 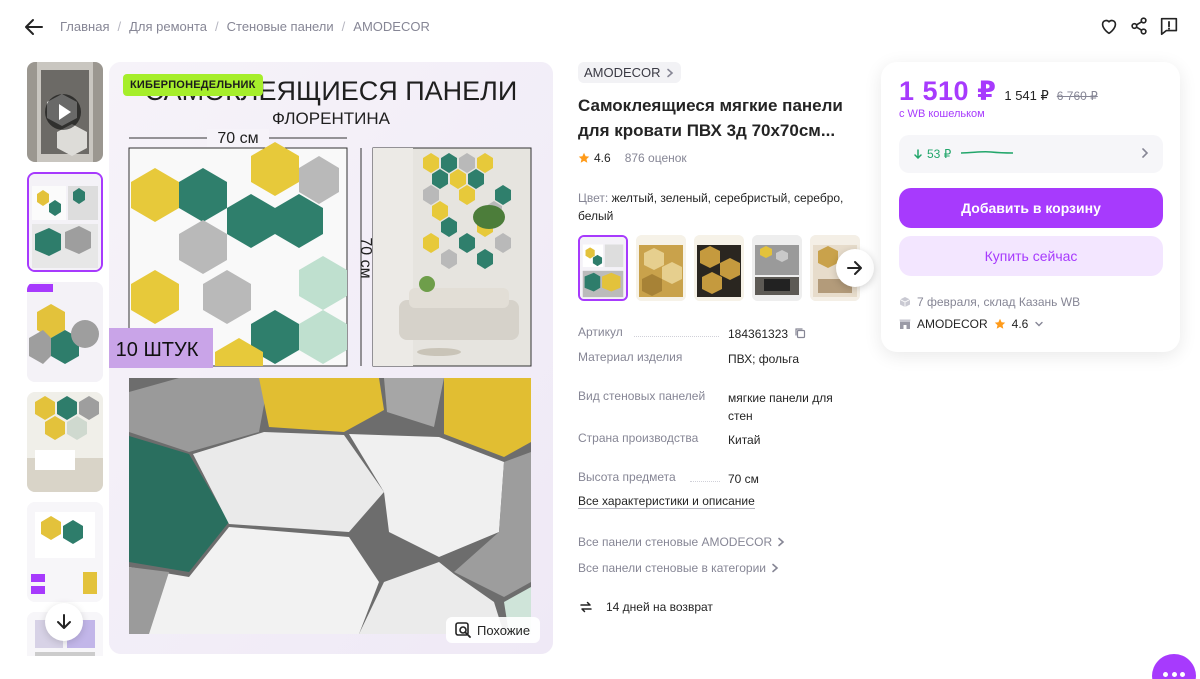 What do you see at coordinates (777, 268) in the screenshot?
I see `variant-option-gray` at bounding box center [777, 268].